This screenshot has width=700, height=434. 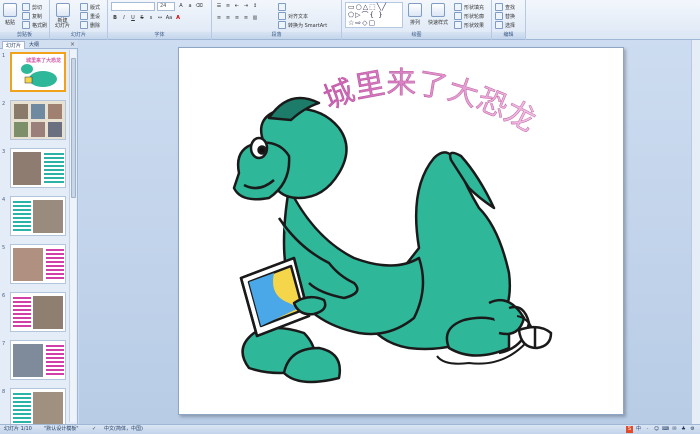 I want to click on clipboard-label: 剪贴板, so click(x=24, y=35).